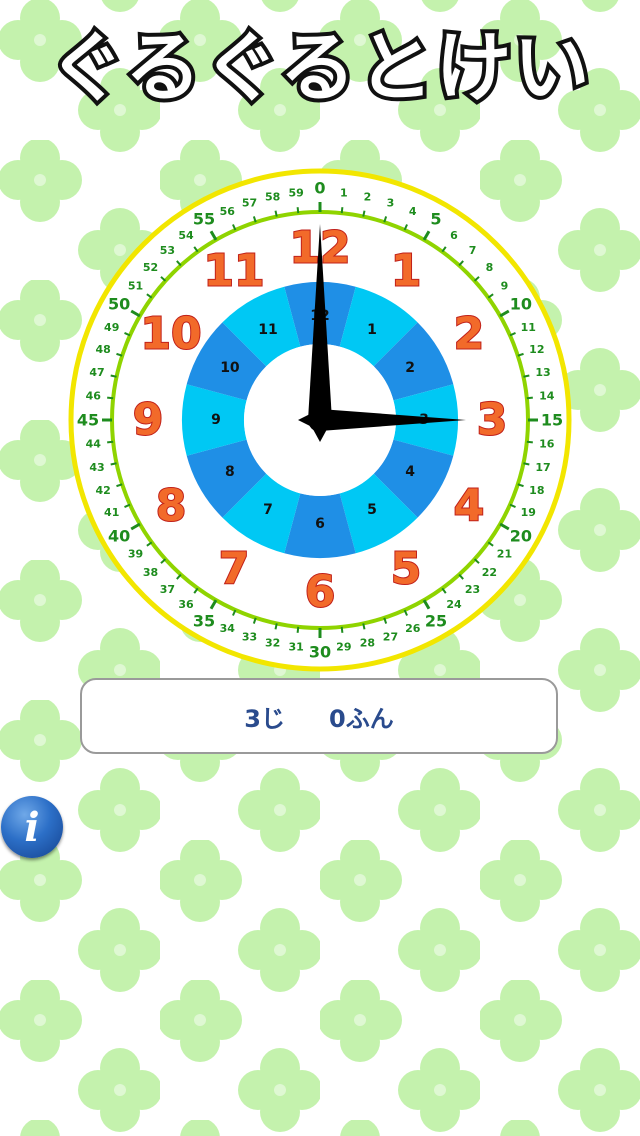 The image size is (640, 1136). Describe the element at coordinates (264, 718) in the screenshot. I see `hour-text: 3じ` at that location.